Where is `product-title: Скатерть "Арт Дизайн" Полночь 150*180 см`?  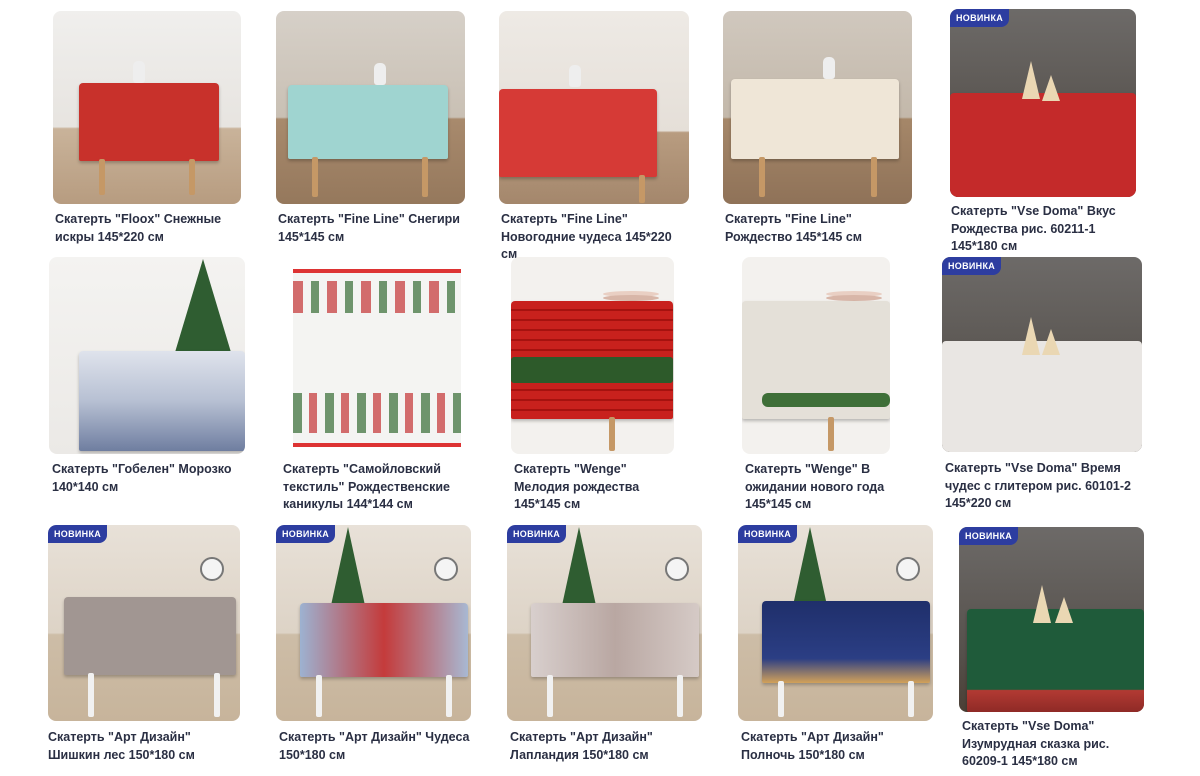 product-title: Скатерть "Арт Дизайн" Полночь 150*180 см is located at coordinates (837, 746).